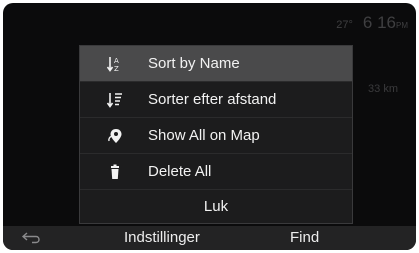  Describe the element at coordinates (194, 63) in the screenshot. I see `menu-item-label: Sort by Name` at that location.